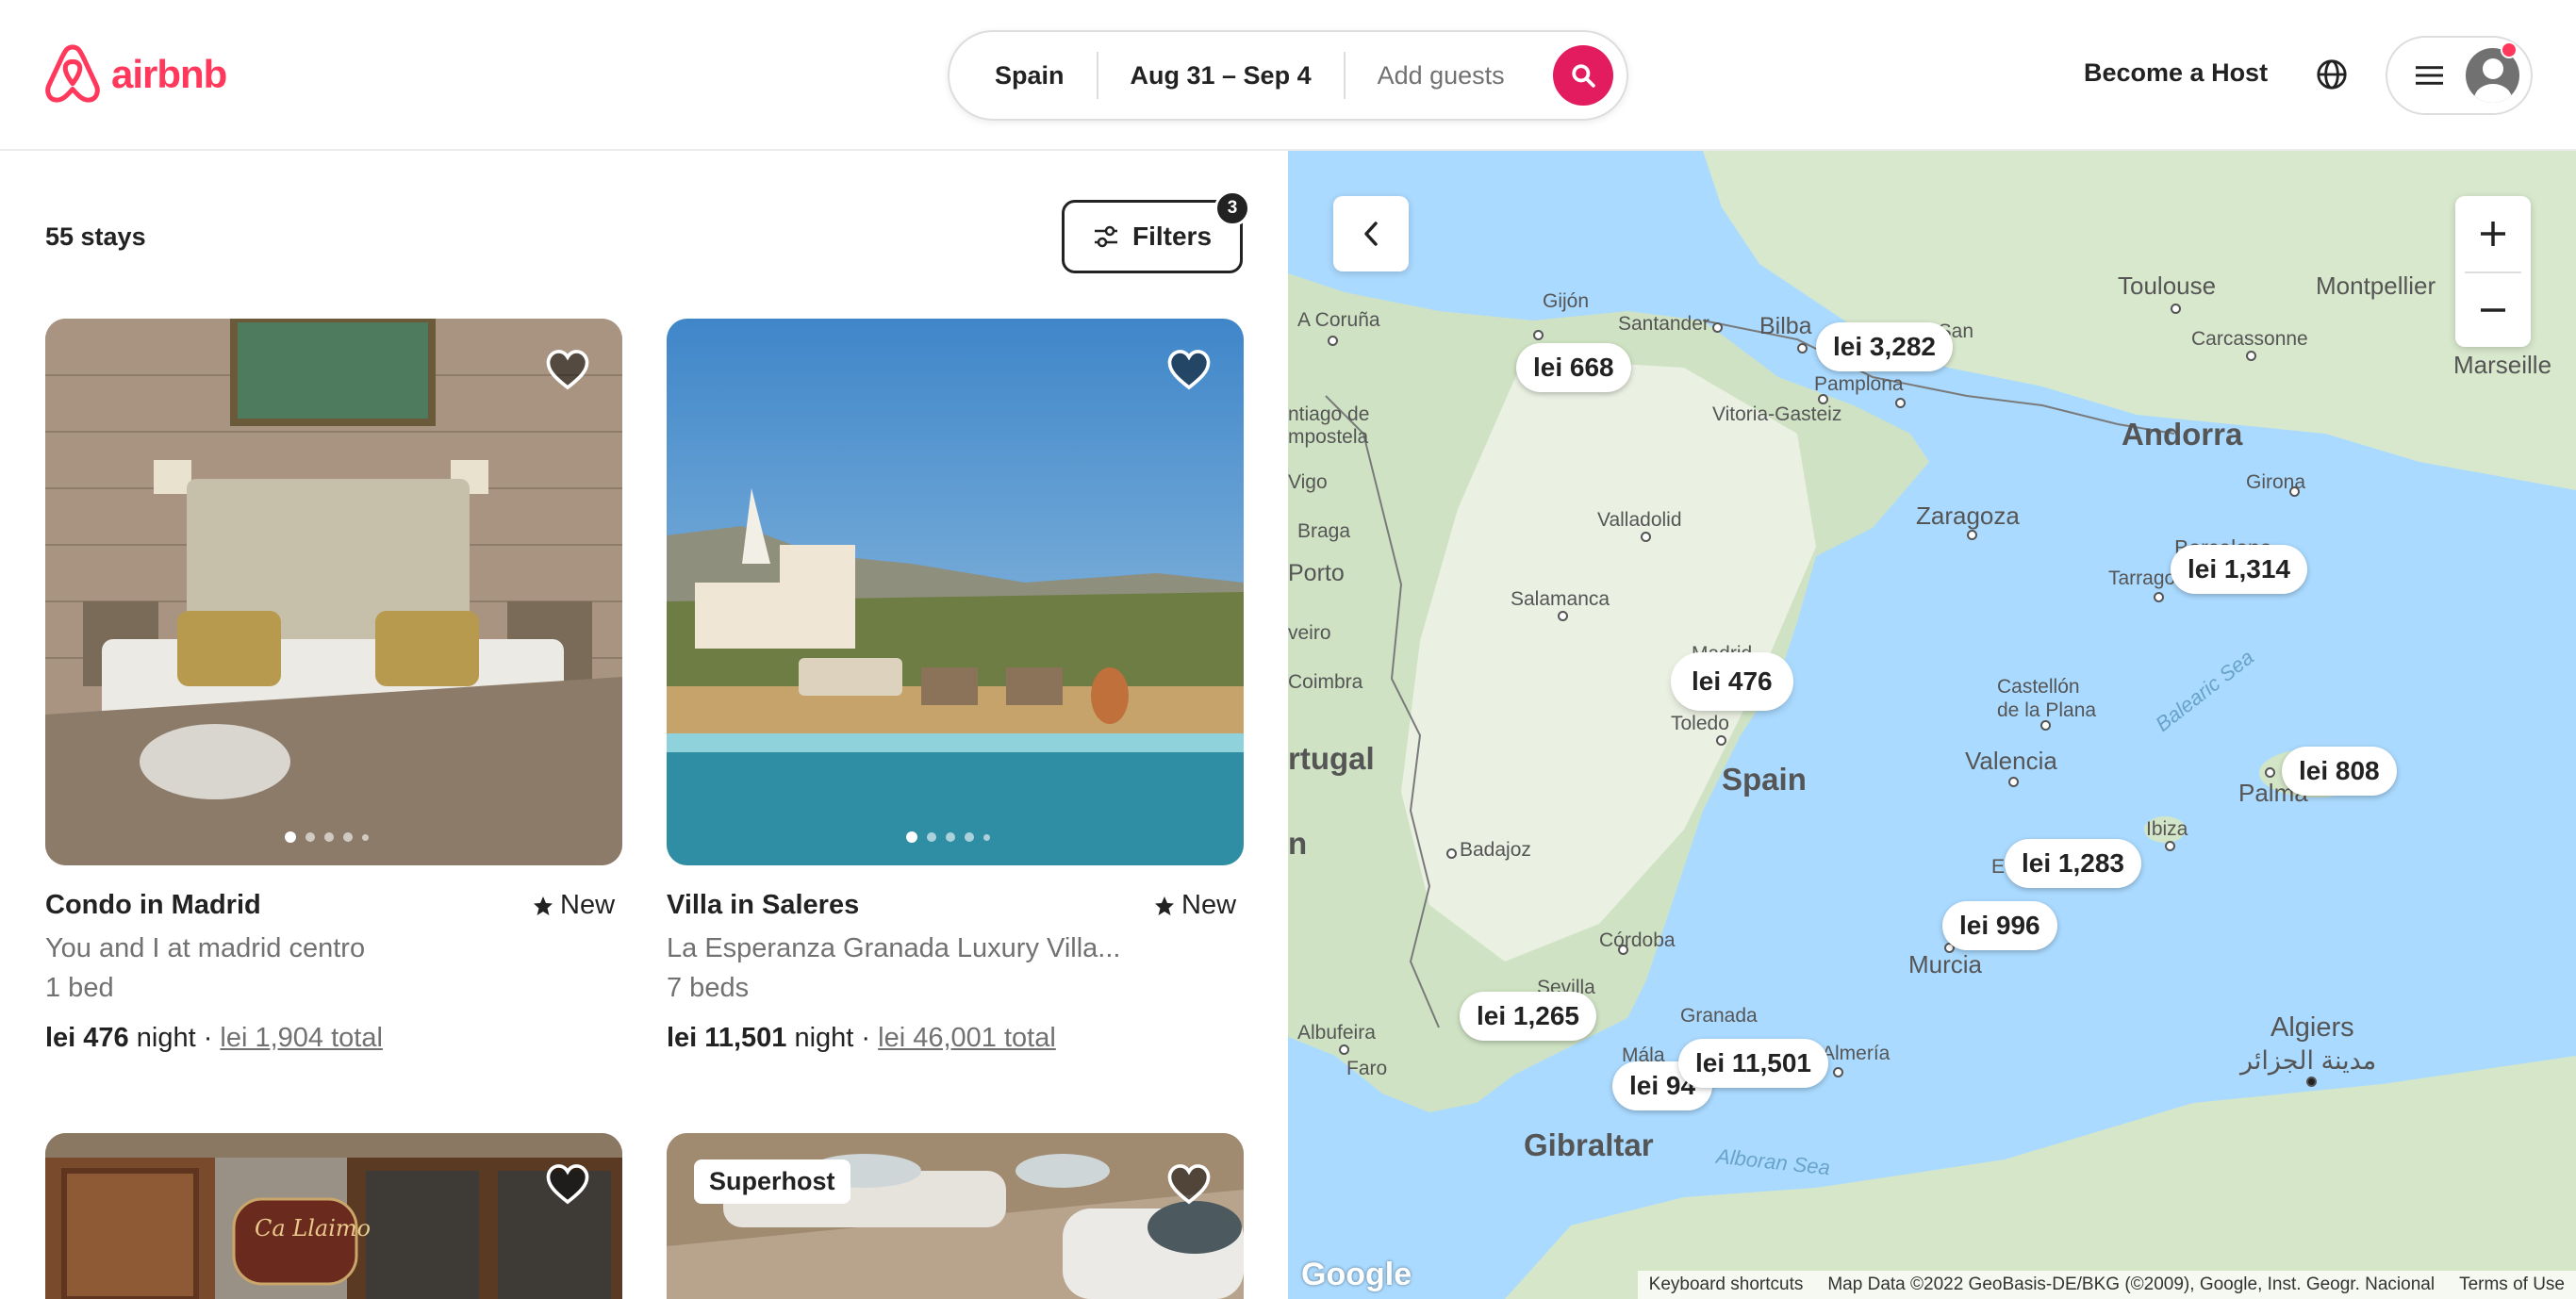 The width and height of the screenshot is (2576, 1299). Describe the element at coordinates (1164, 905) in the screenshot. I see `star-icon` at that location.